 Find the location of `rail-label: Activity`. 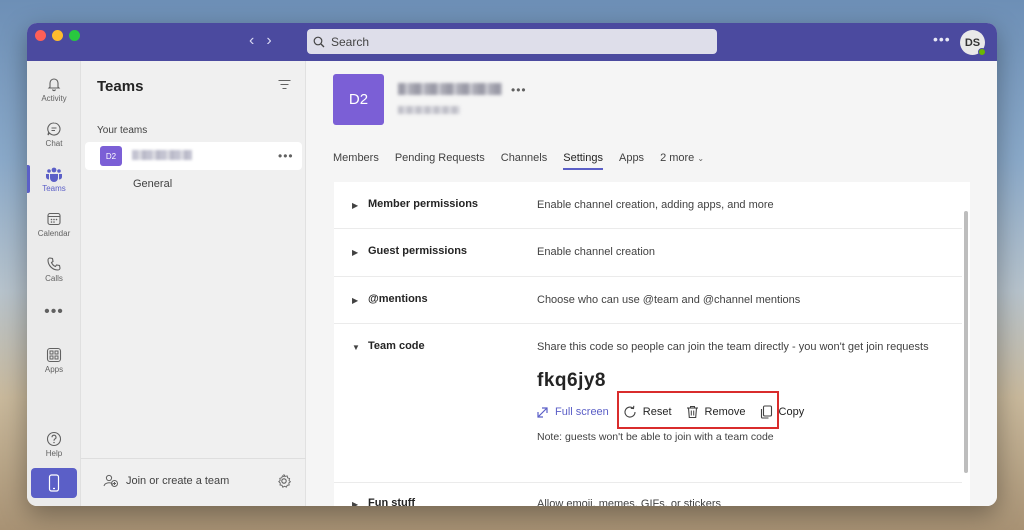

rail-label: Activity is located at coordinates (54, 98).